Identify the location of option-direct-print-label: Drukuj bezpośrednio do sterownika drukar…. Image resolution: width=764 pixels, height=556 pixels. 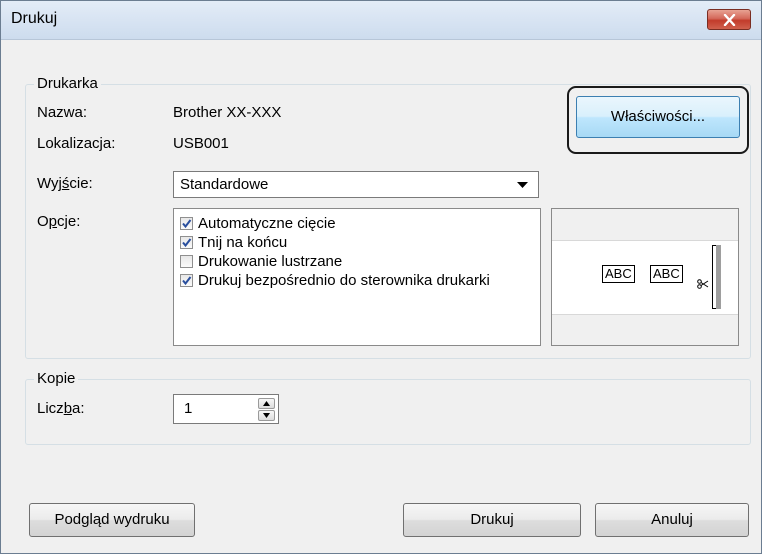
(344, 280).